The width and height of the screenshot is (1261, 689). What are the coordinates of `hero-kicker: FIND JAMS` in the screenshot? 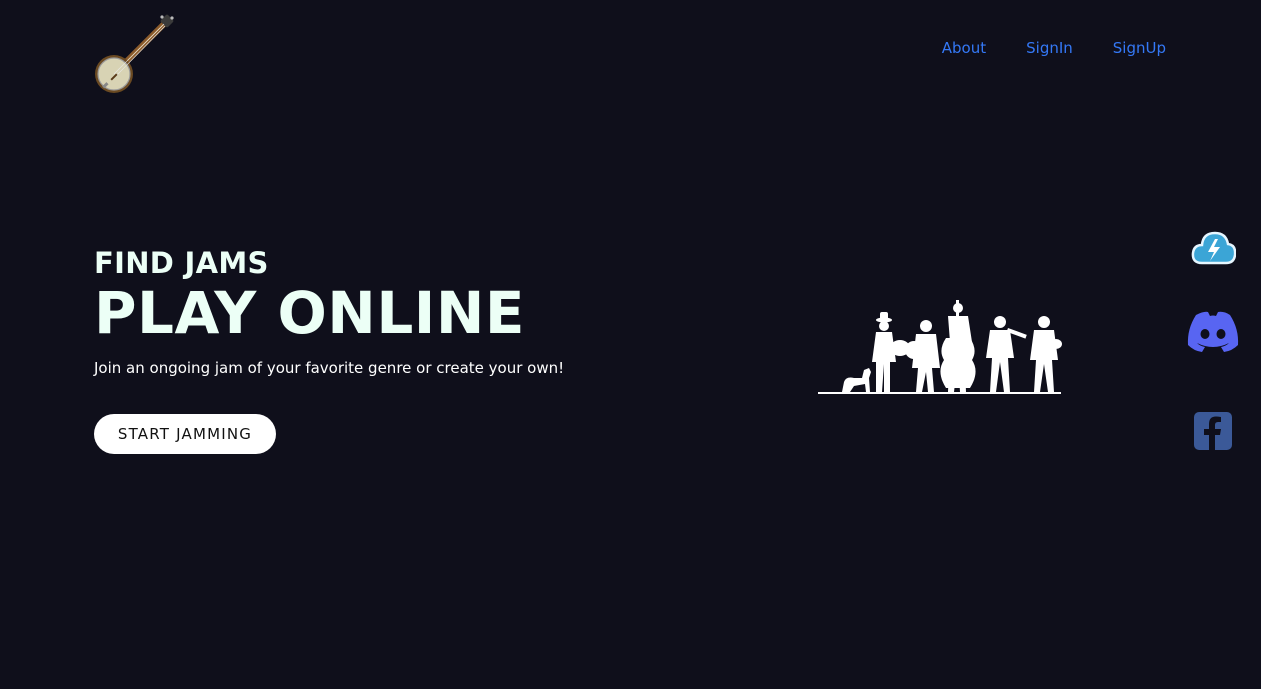 It's located at (181, 263).